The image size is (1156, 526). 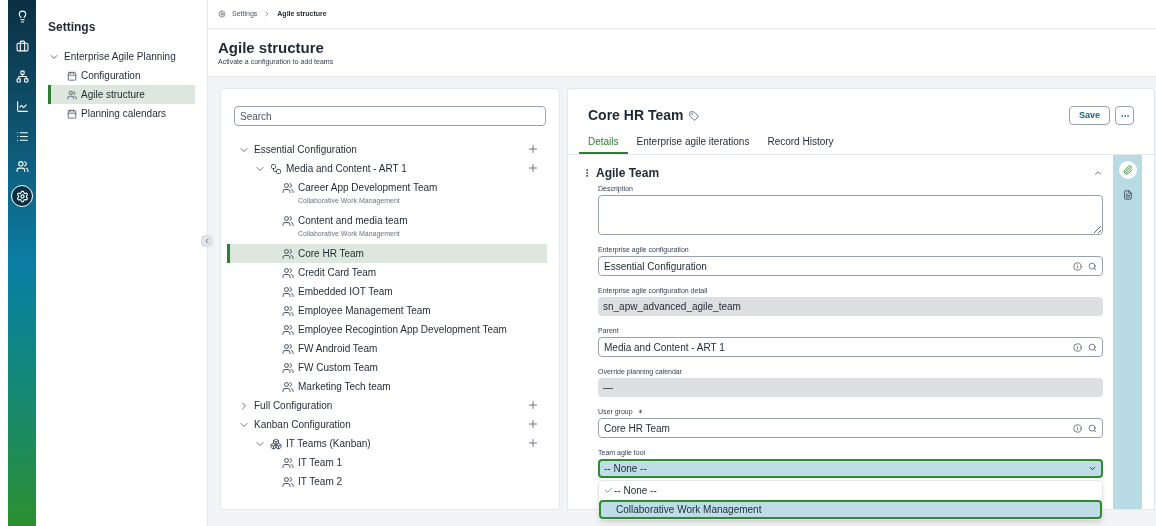 I want to click on field-value: -- None --, so click(x=626, y=469).